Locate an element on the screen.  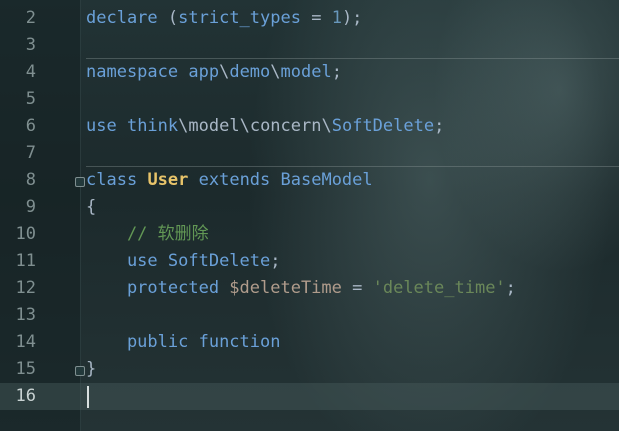
namespace-segment: concern is located at coordinates (285, 126).